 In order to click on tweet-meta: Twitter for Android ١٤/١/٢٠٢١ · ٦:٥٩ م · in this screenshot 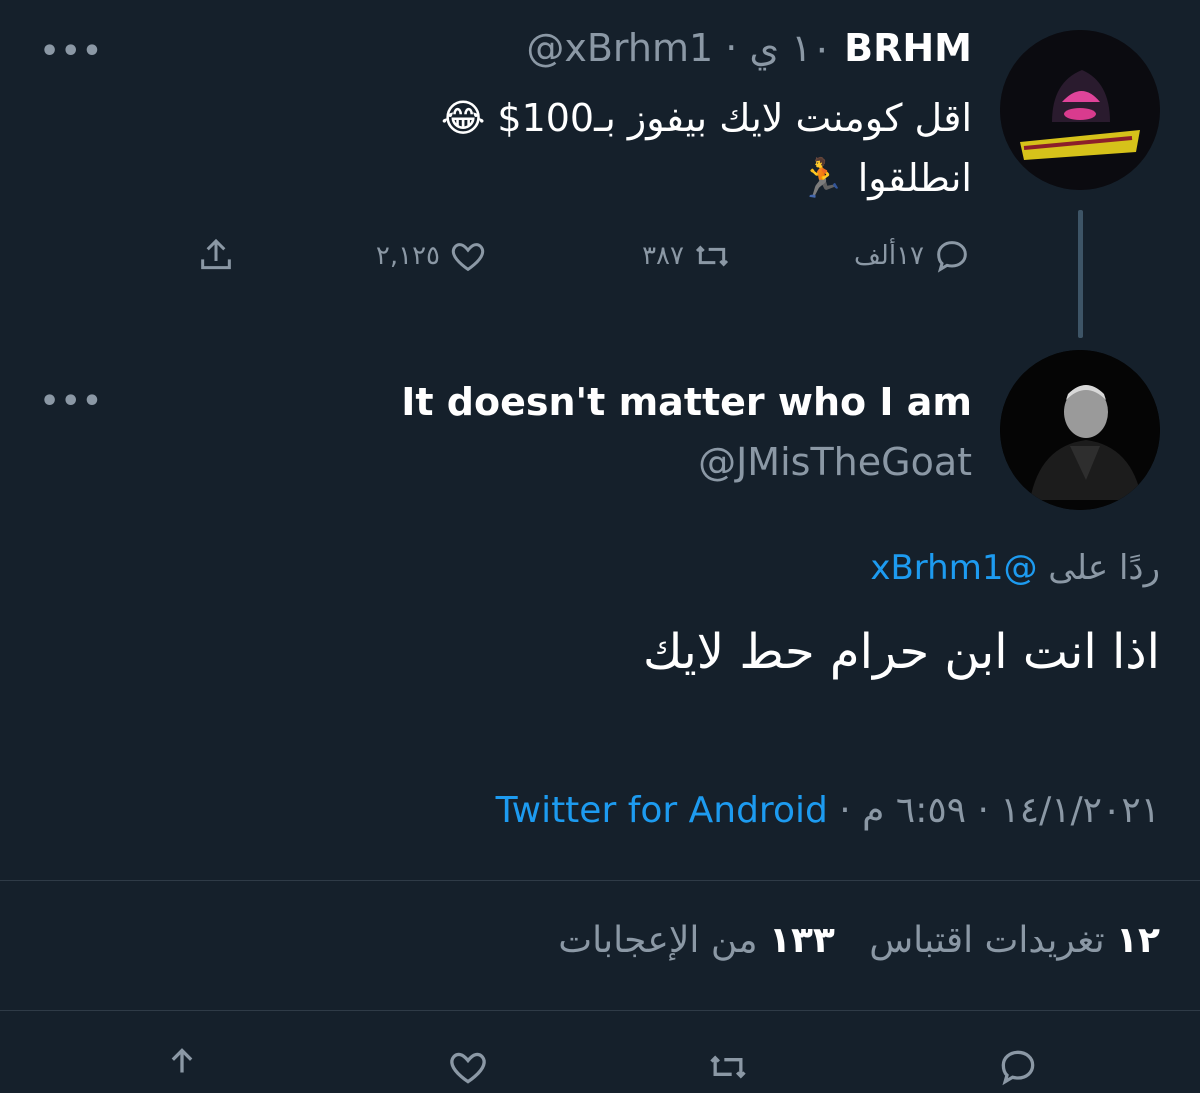, I will do `click(828, 810)`.